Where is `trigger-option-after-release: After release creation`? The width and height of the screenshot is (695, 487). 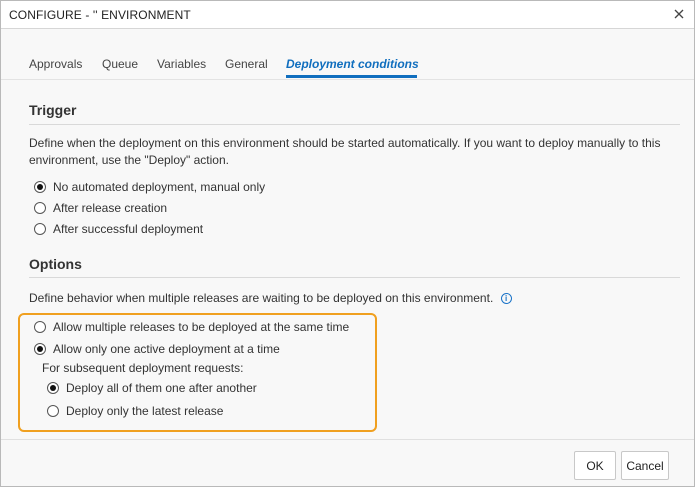
trigger-option-after-release: After release creation is located at coordinates (100, 208).